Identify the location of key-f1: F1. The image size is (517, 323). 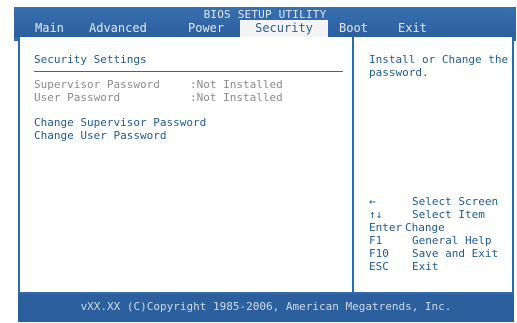
(376, 240).